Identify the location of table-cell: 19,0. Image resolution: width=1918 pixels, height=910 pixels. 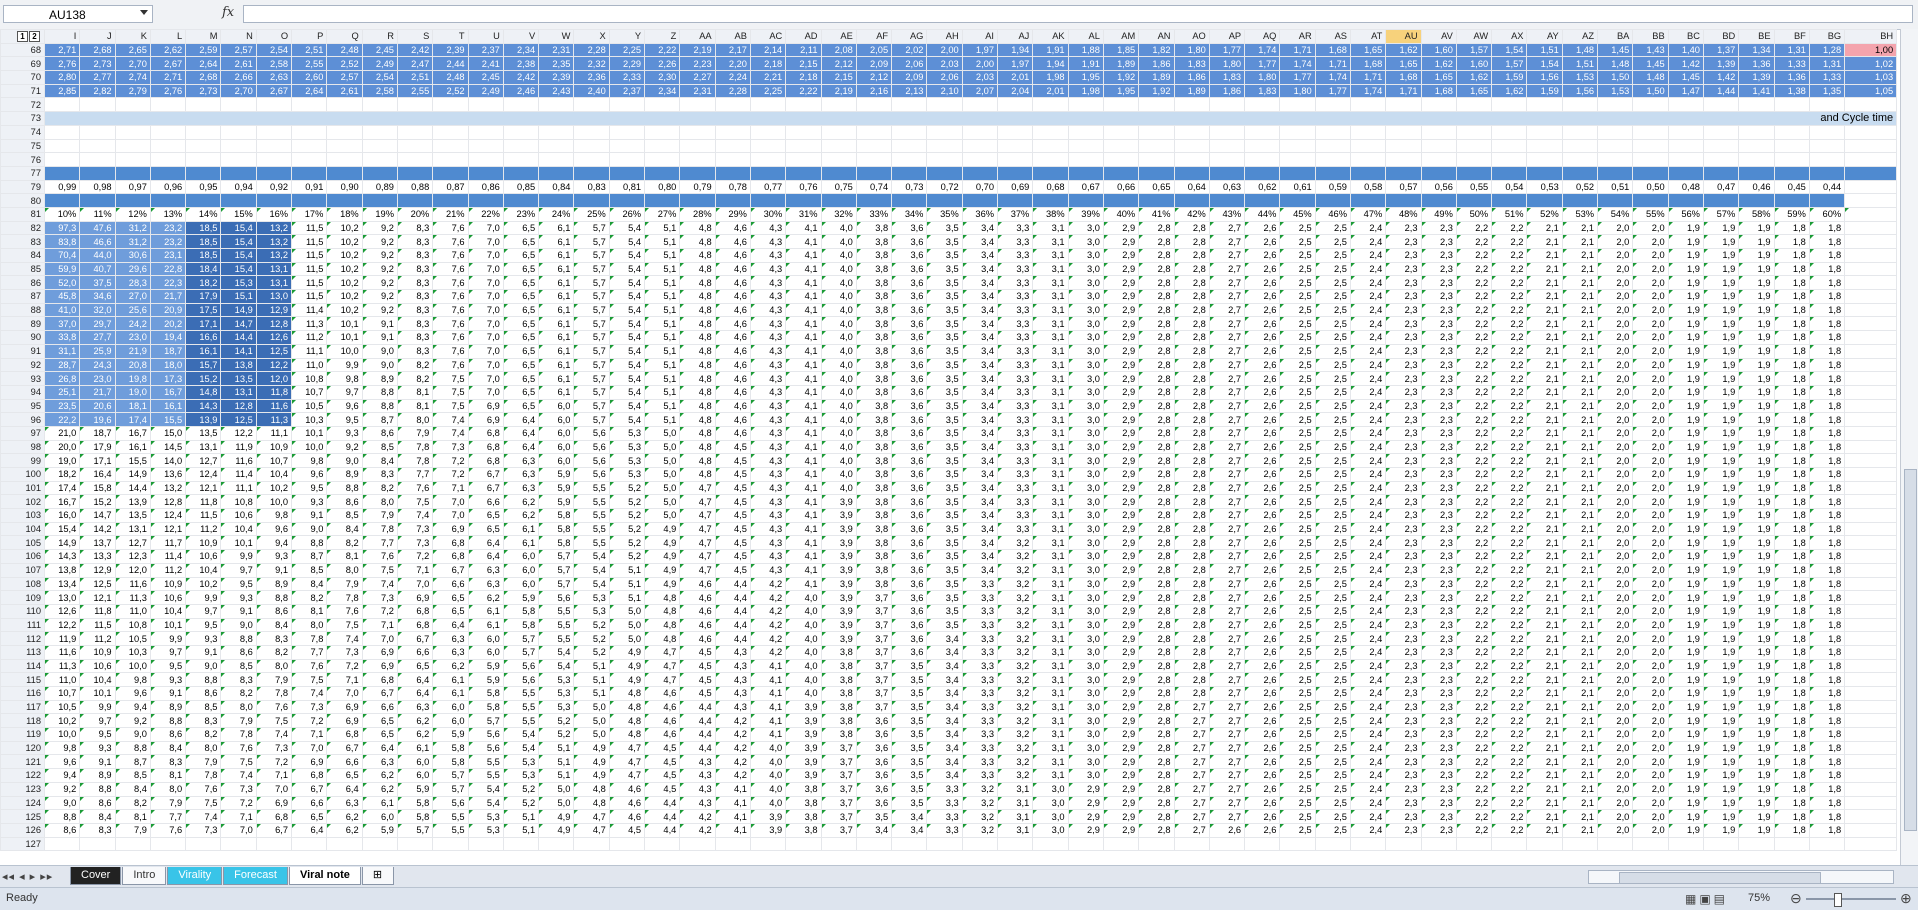
(132, 392).